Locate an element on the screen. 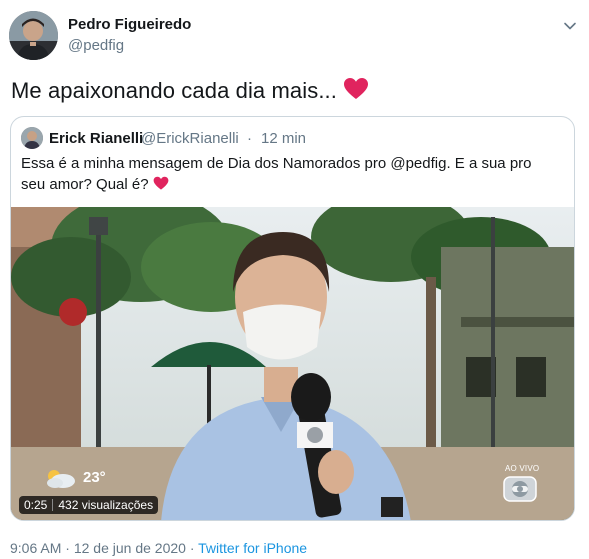 The width and height of the screenshot is (589, 559). chevron-down-icon is located at coordinates (570, 26).